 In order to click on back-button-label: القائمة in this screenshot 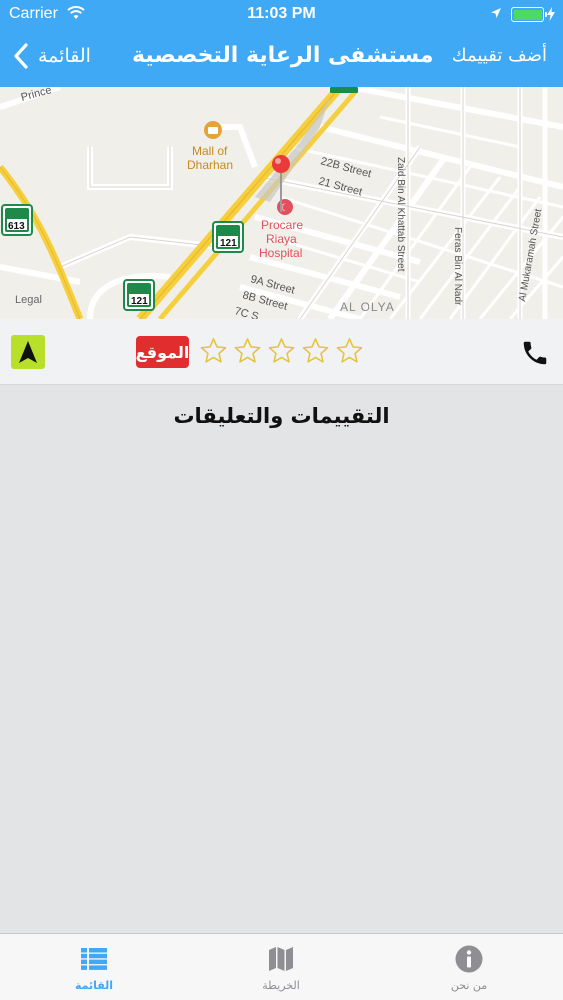, I will do `click(64, 56)`.